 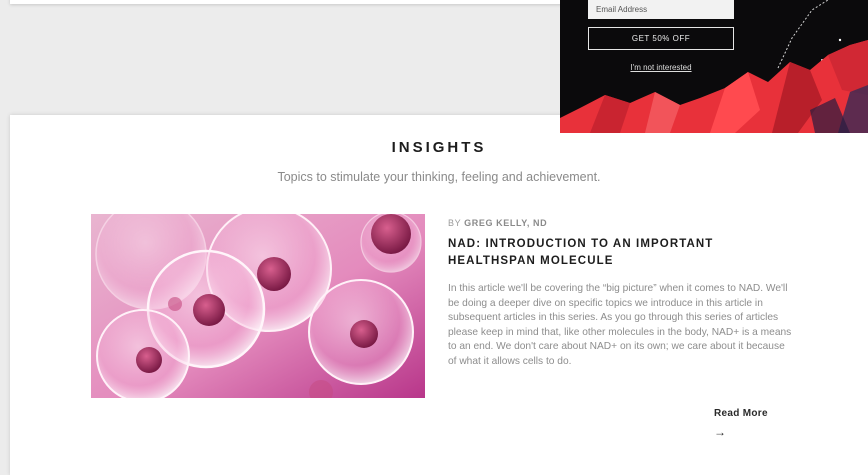 I want to click on byline-prefix: BY, so click(x=456, y=223).